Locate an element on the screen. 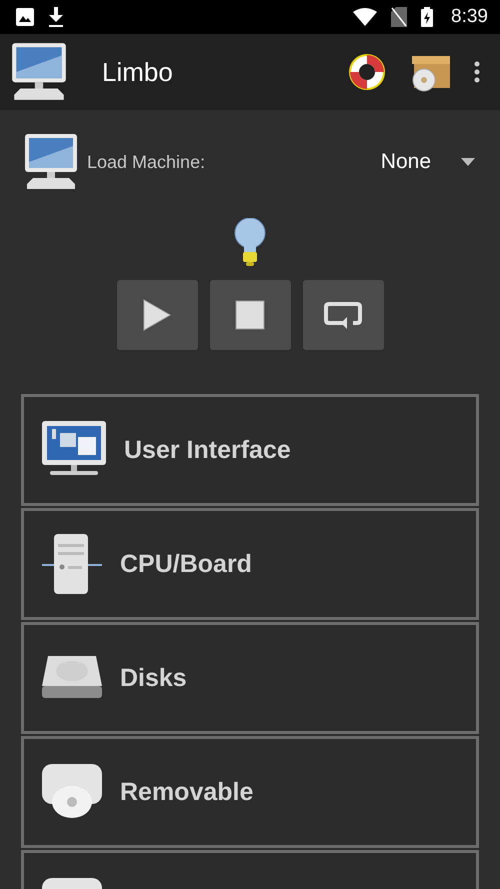  hard-drive-icon is located at coordinates (72, 678).